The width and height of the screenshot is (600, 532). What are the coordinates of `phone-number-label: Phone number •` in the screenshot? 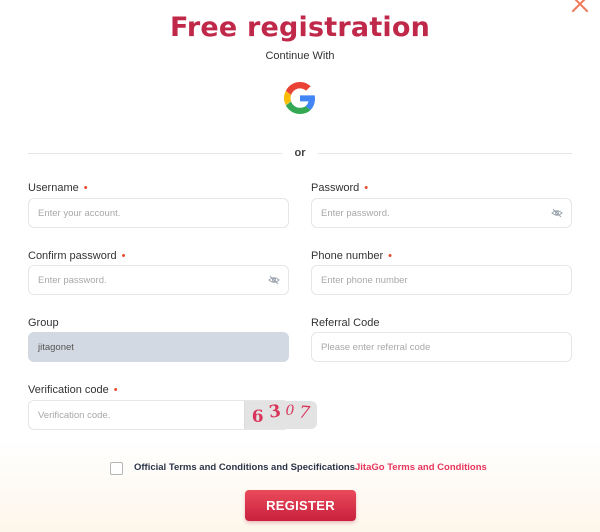 It's located at (352, 256).